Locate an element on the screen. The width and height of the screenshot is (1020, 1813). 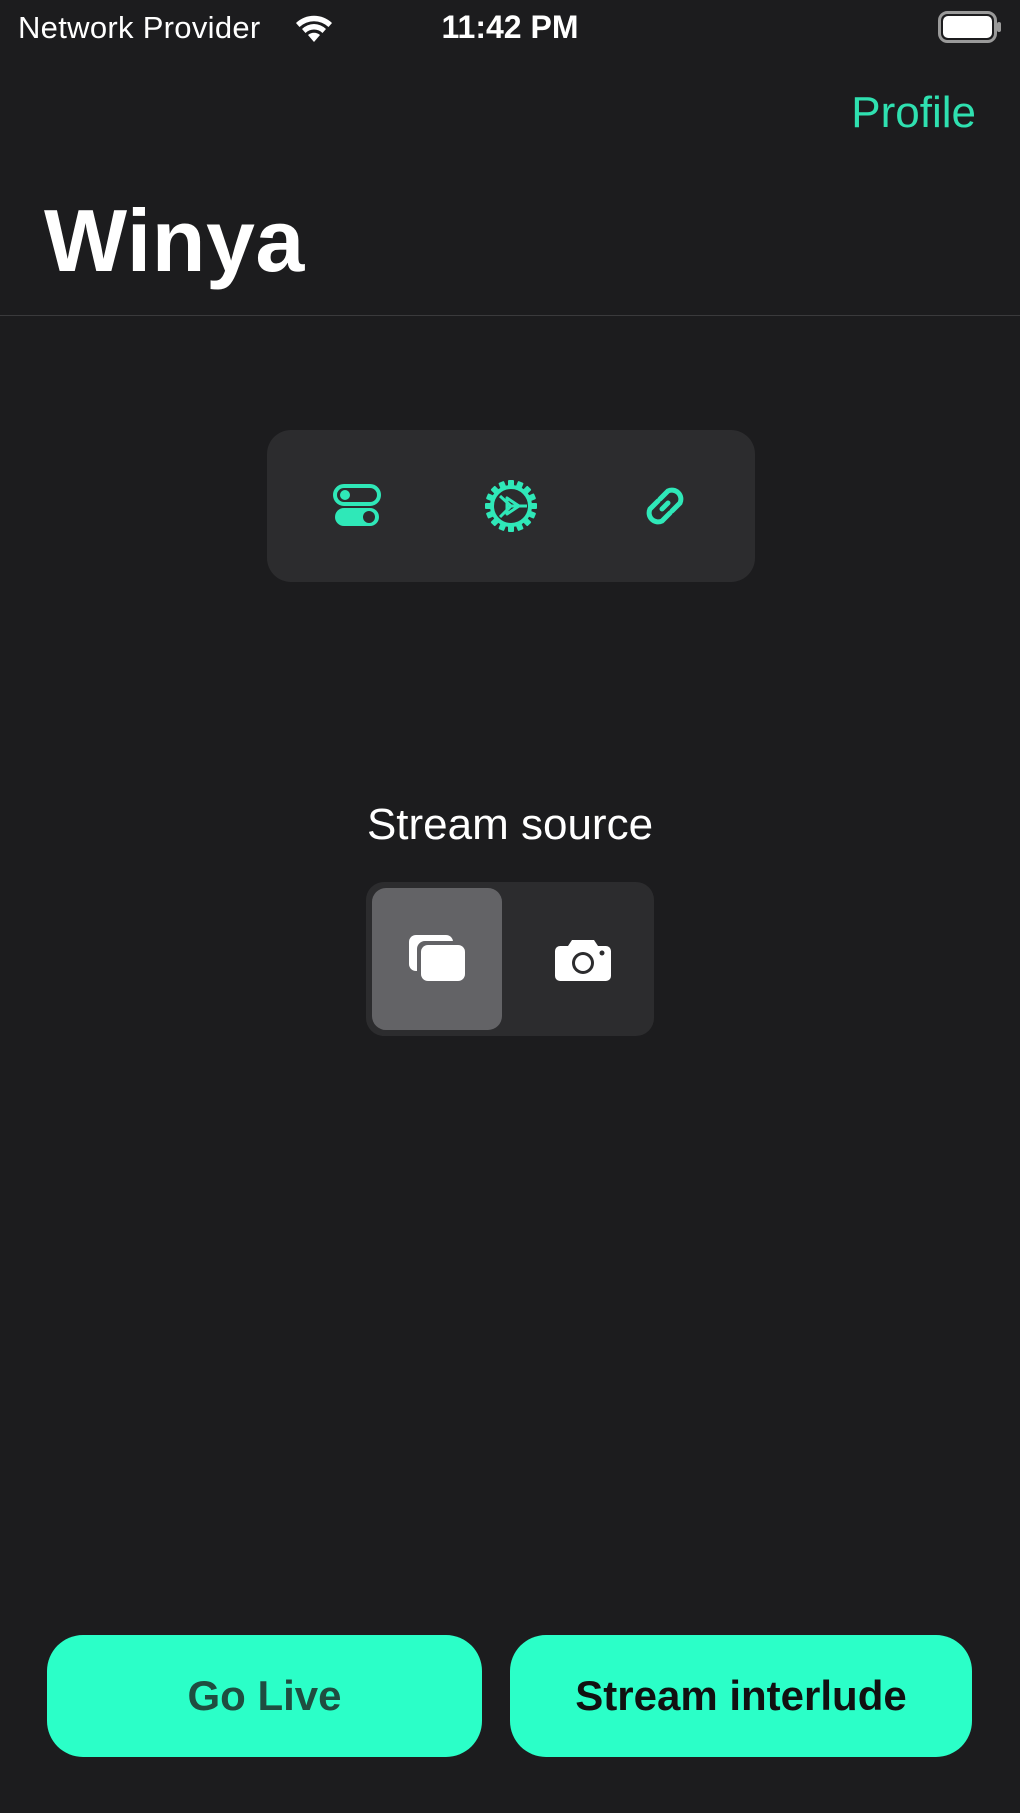
gear-play-icon is located at coordinates (511, 506).